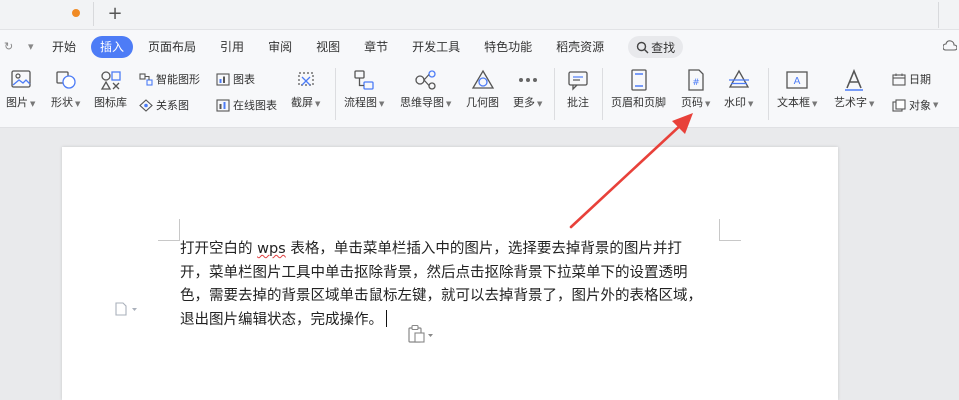  Describe the element at coordinates (110, 80) in the screenshot. I see `icon-library-icon` at that location.